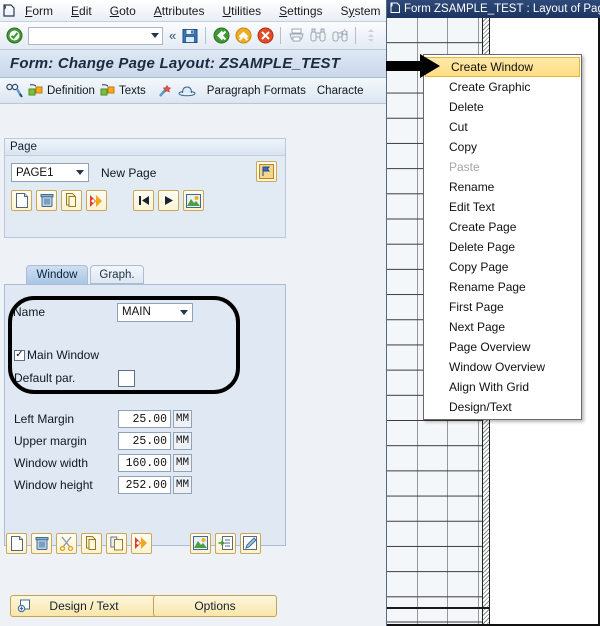 Image resolution: width=600 pixels, height=626 pixels. I want to click on cut-window-button, so click(66, 543).